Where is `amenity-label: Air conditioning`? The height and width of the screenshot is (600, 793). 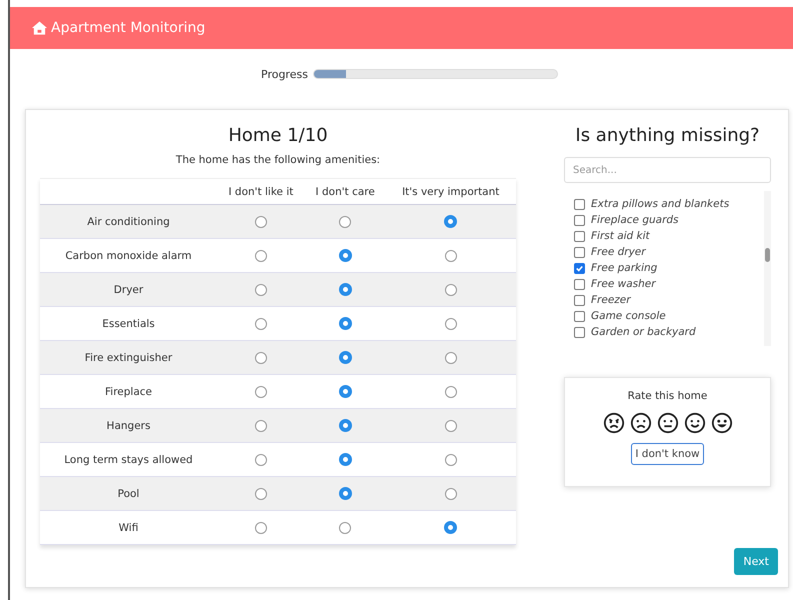
amenity-label: Air conditioning is located at coordinates (128, 222).